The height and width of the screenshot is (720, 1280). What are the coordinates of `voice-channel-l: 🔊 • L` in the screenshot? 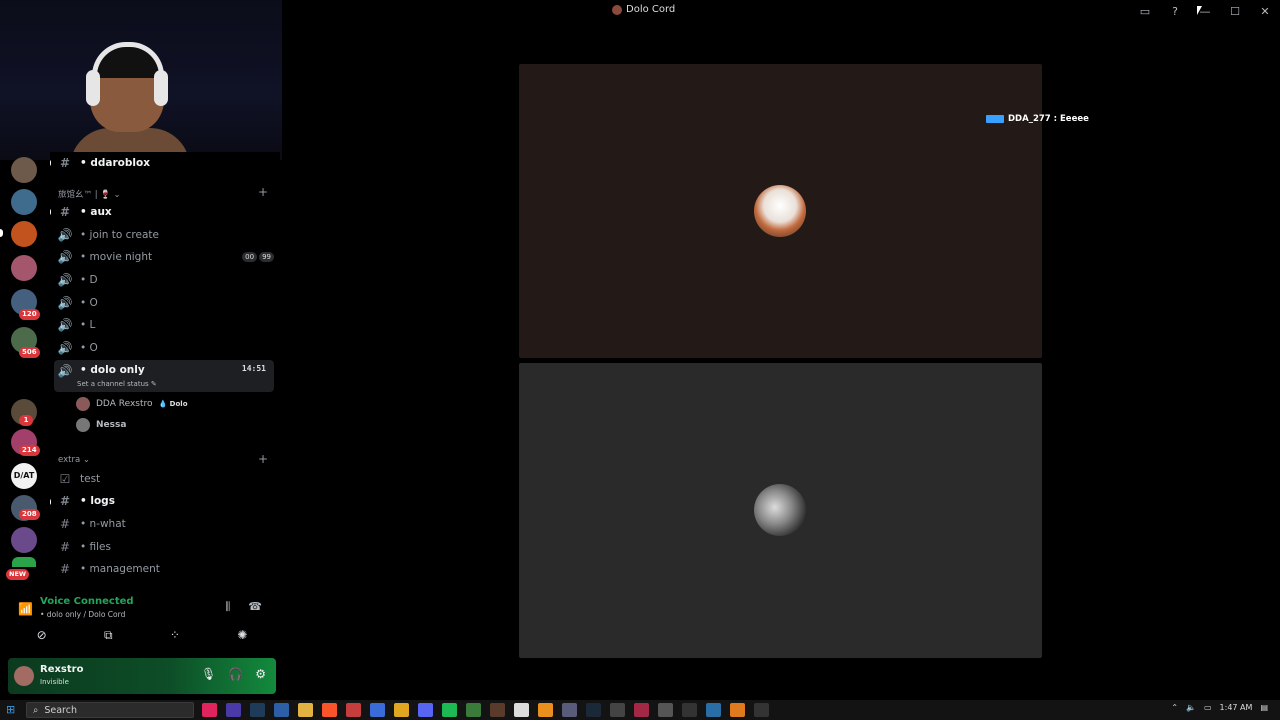 It's located at (164, 325).